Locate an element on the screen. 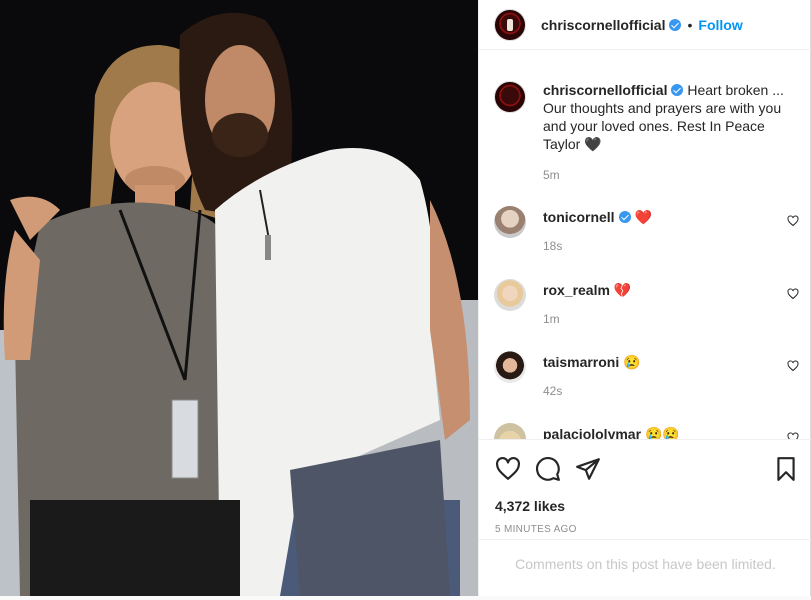  heart-icon is located at coordinates (508, 469).